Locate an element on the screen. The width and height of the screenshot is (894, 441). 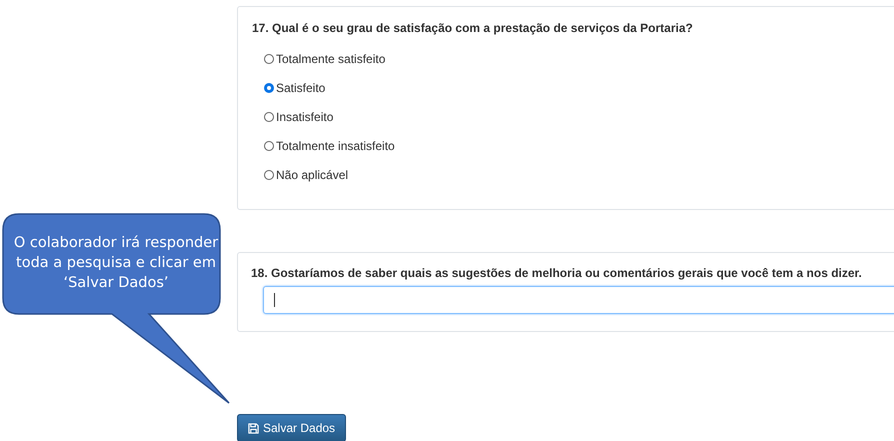
question-text: 18. Gostaríamos de saber quais as sugestões de melhoria ou comentários gerais que você tem a nos dizer. is located at coordinates (557, 273).